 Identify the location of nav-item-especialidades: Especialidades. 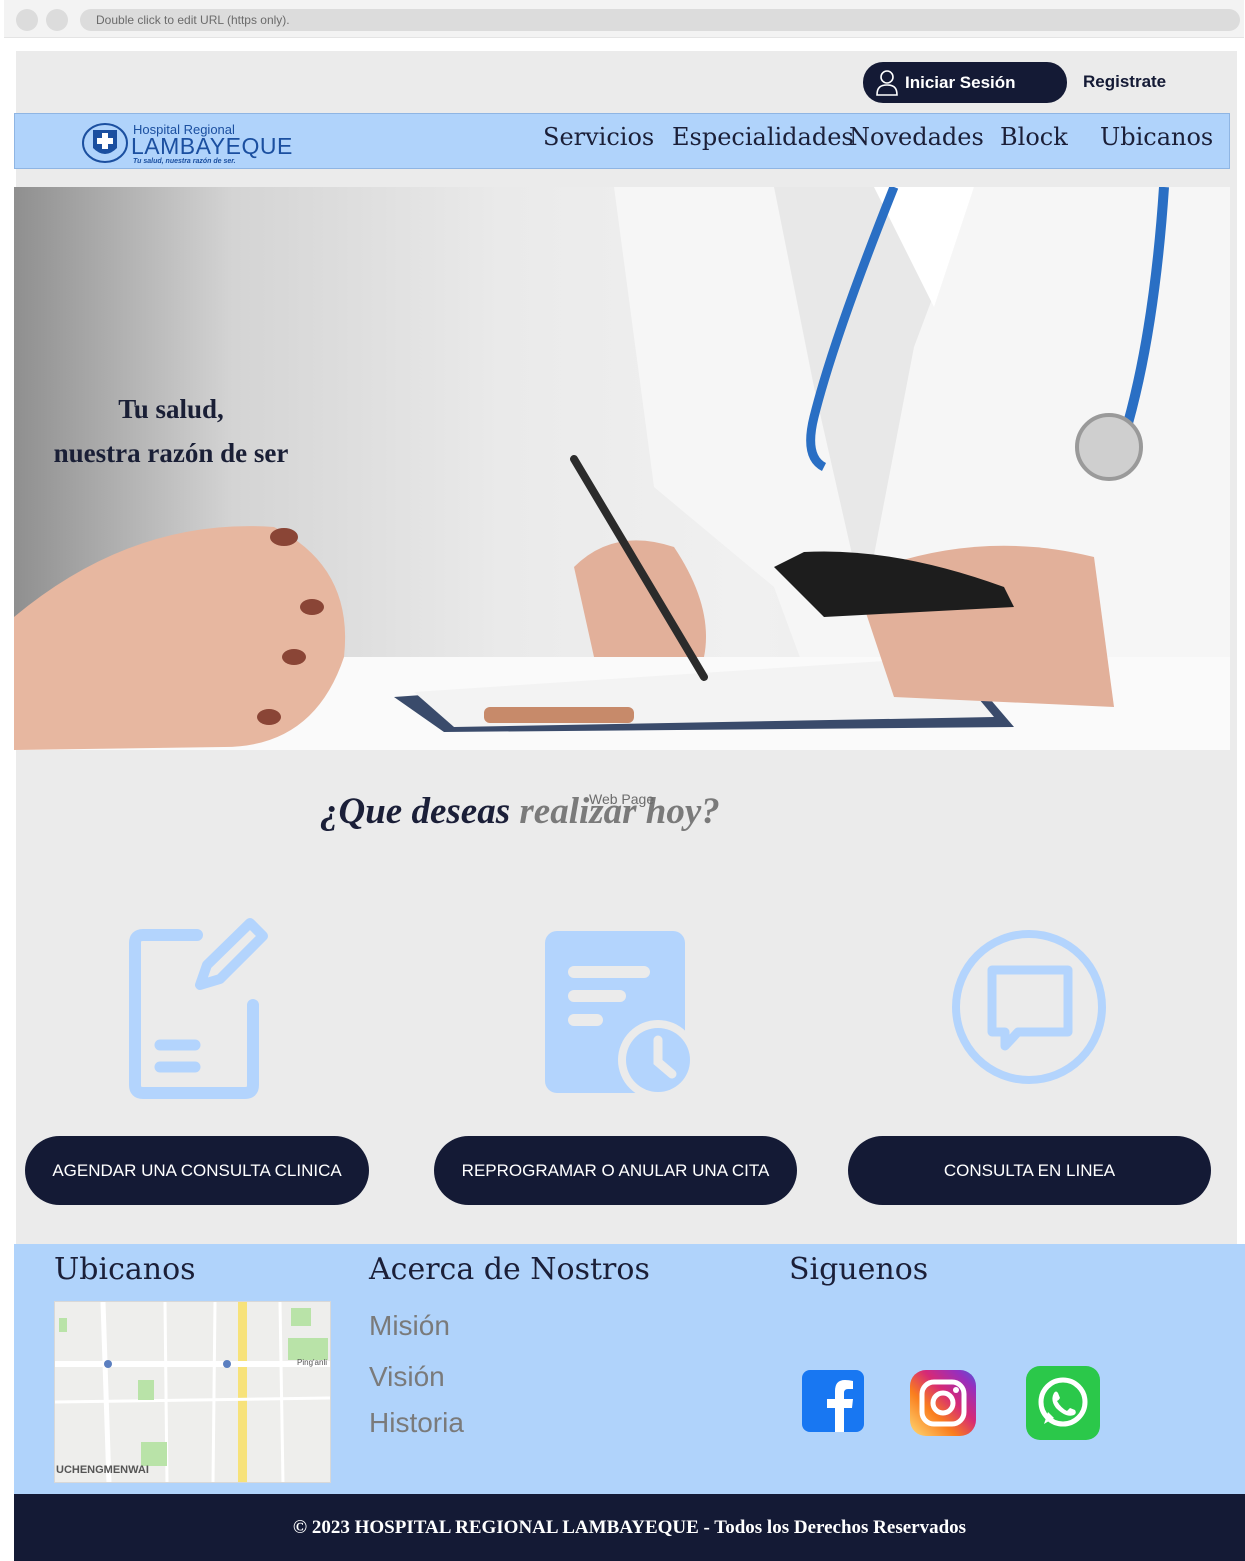
(763, 137).